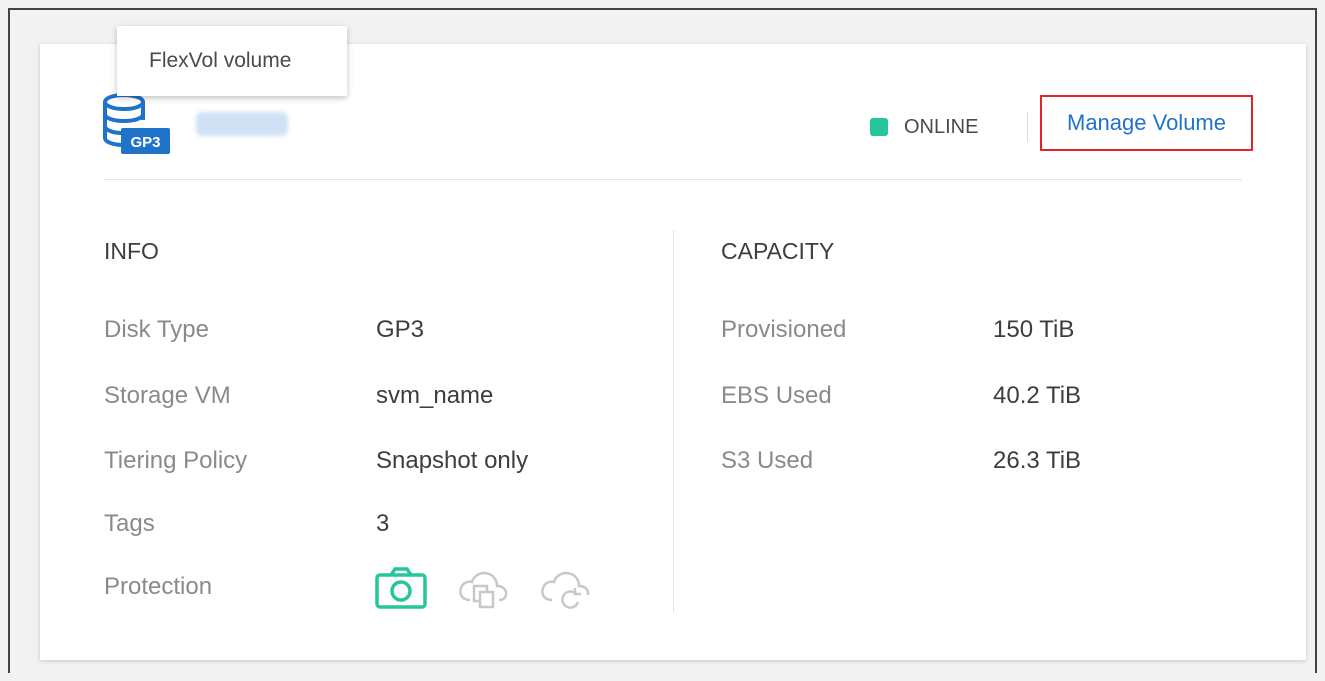 This screenshot has width=1325, height=681. Describe the element at coordinates (784, 329) in the screenshot. I see `capacity-label-provisioned: Provisioned` at that location.